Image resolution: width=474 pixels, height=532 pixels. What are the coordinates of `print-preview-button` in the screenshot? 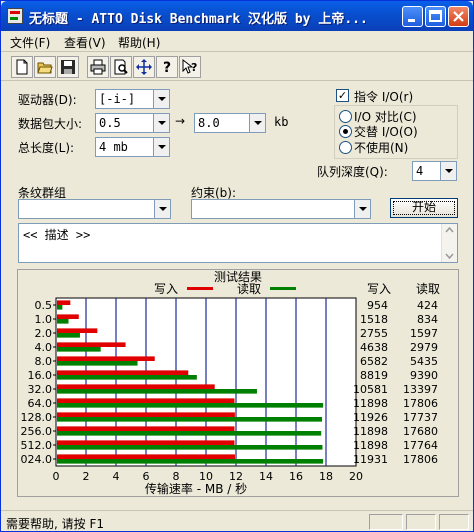 It's located at (121, 67).